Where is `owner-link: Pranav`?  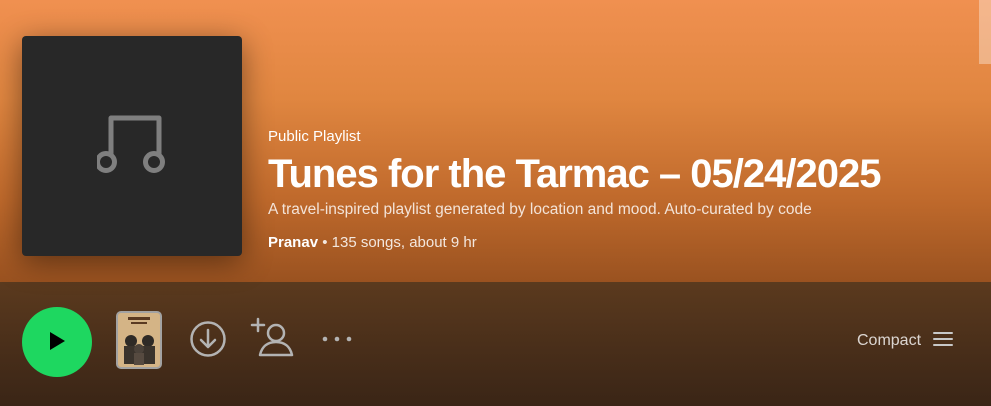 owner-link: Pranav is located at coordinates (293, 242).